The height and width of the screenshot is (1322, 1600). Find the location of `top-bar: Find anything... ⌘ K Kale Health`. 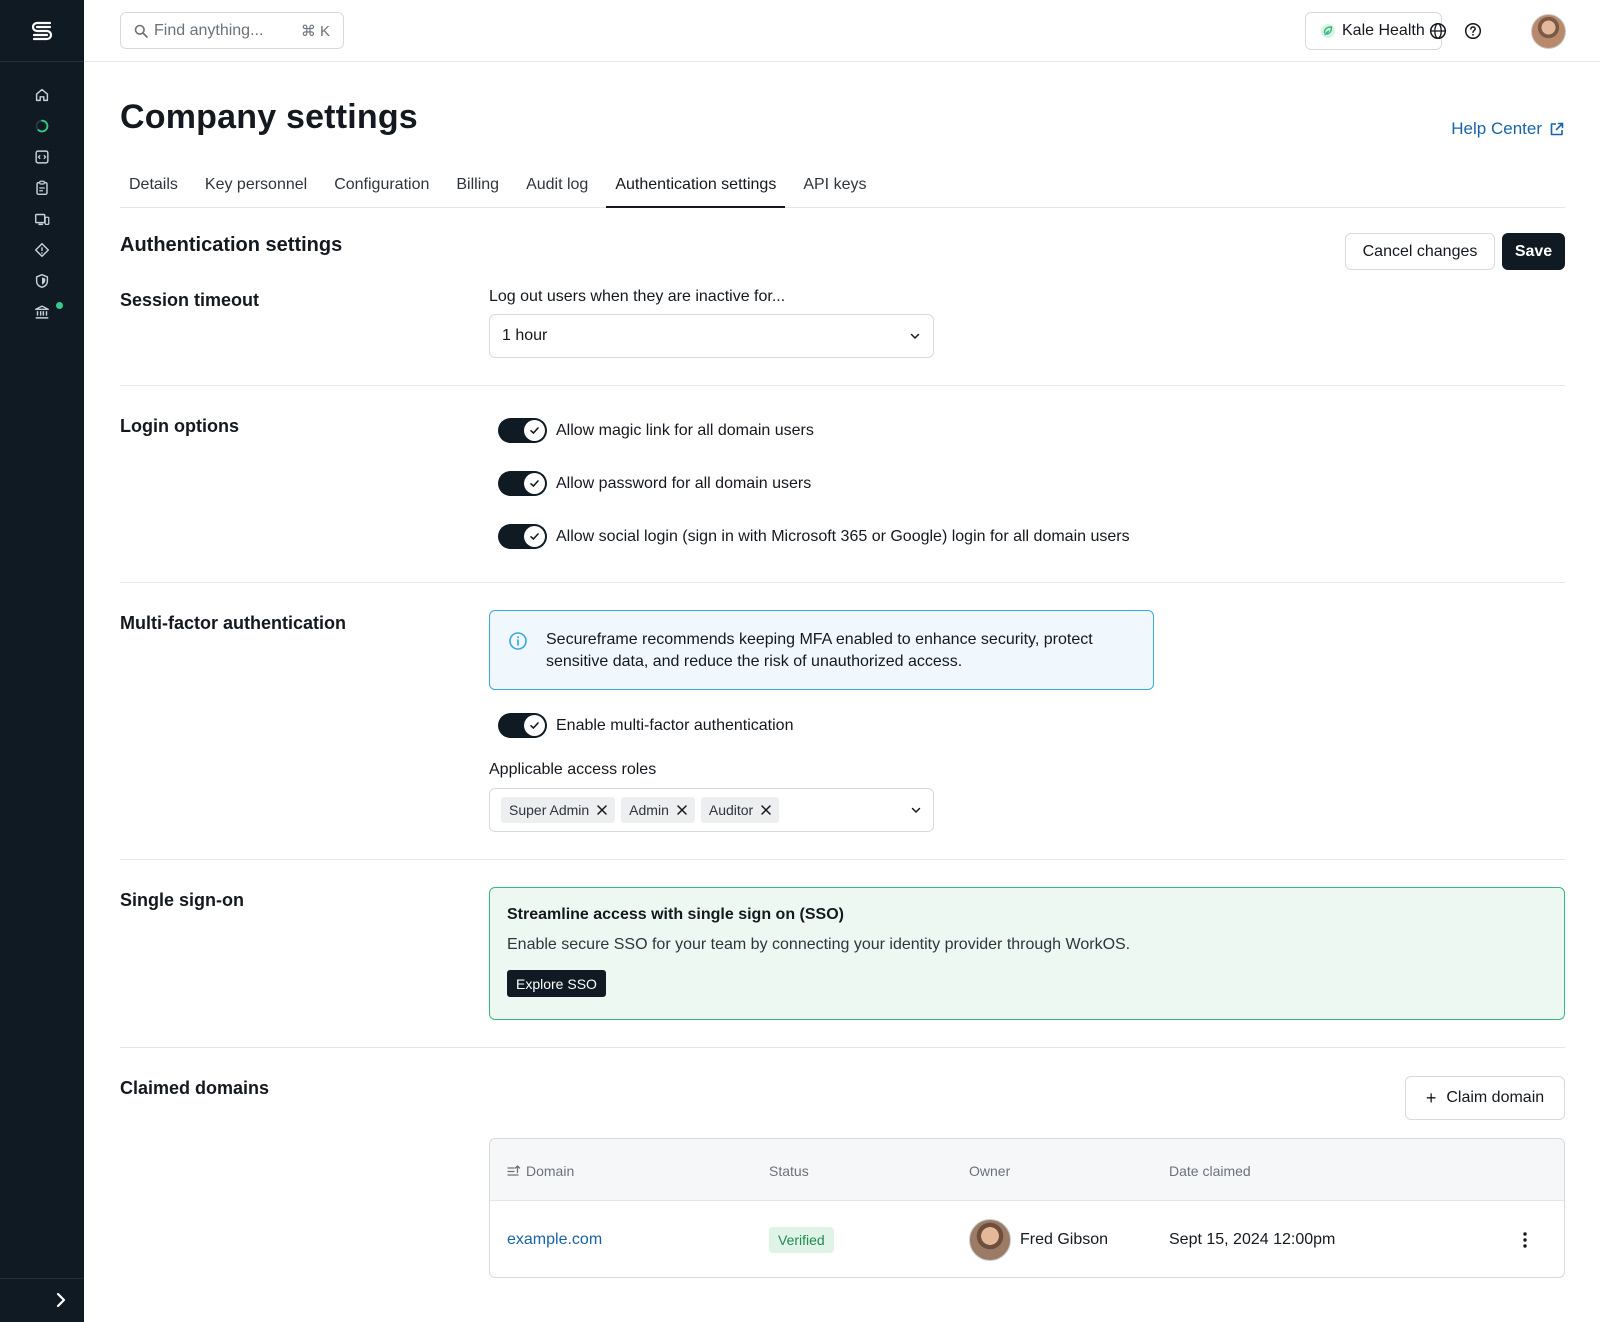

top-bar: Find anything... ⌘ K Kale Health is located at coordinates (842, 31).